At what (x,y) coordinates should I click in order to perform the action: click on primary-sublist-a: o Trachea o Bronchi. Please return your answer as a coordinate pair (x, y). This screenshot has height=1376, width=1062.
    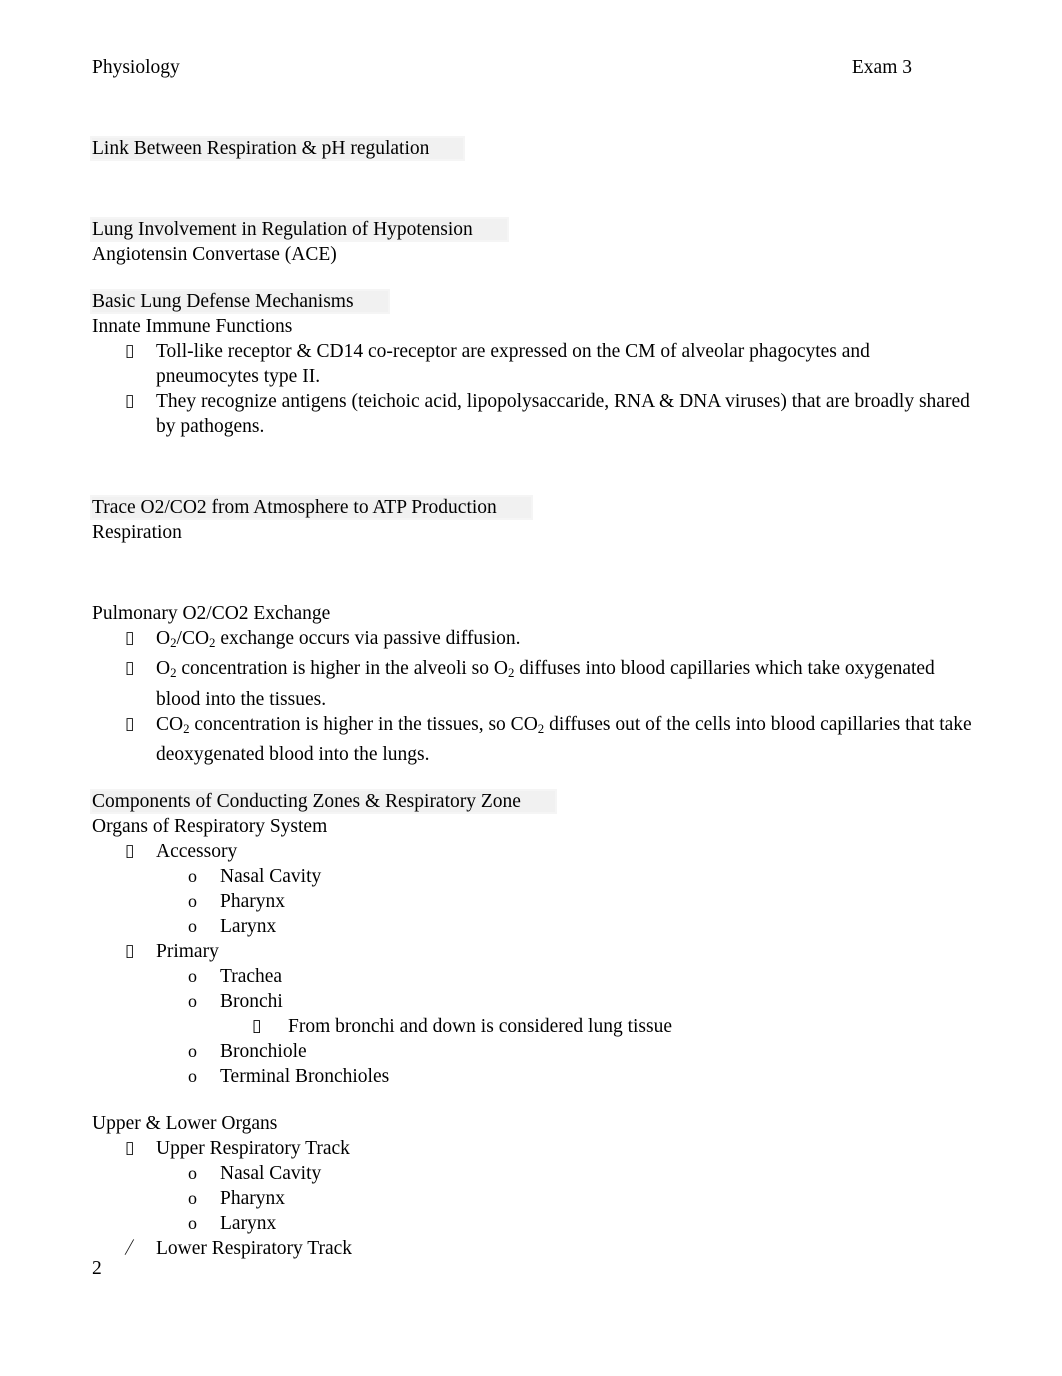
    Looking at the image, I should click on (532, 989).